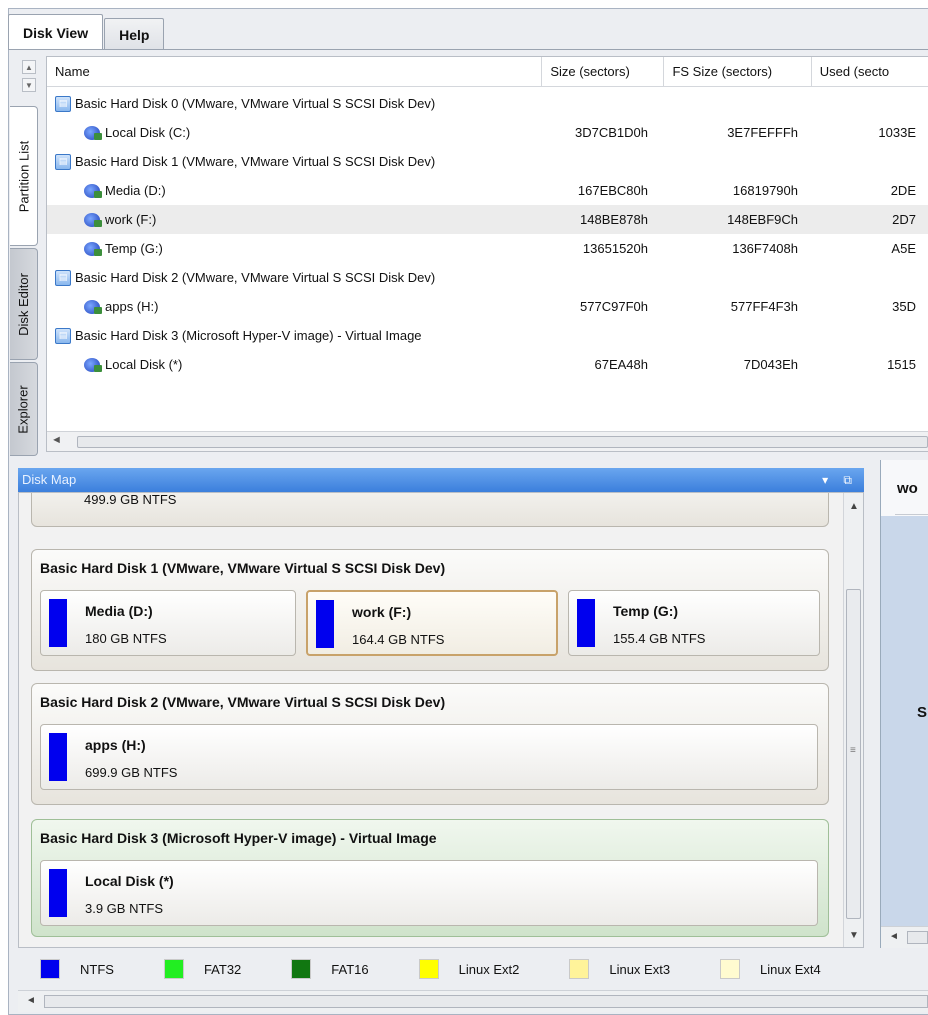  I want to click on row-name-cell: apps (H:), so click(102, 307).